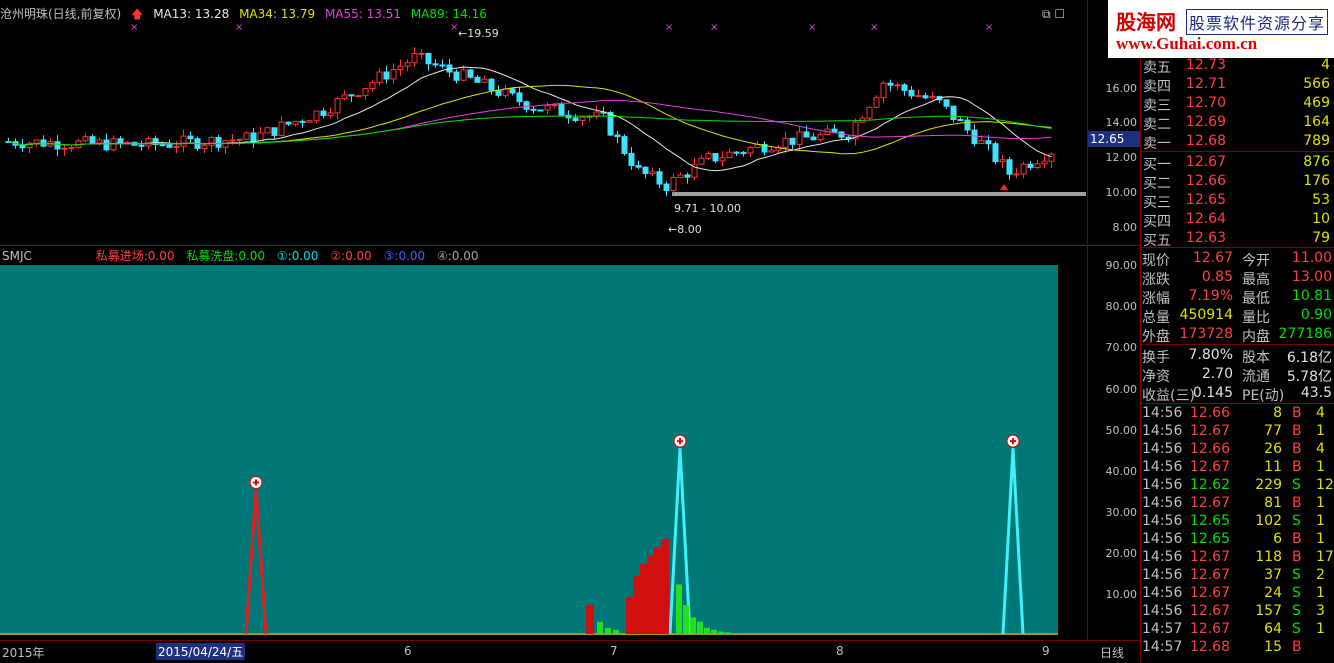  I want to click on time-axis: 2015年 2015/04/24/五 6 7 8 9 日线, so click(570, 651).